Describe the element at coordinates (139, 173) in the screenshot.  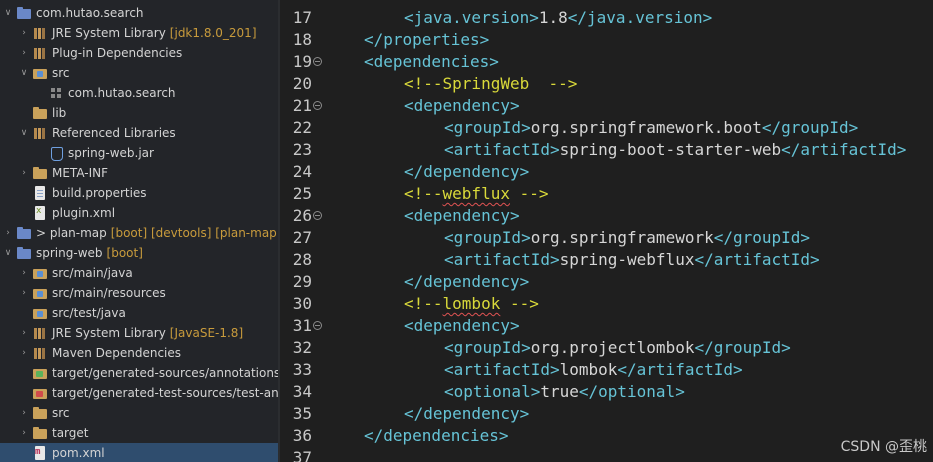
I see `tree-item: › META-INF` at that location.